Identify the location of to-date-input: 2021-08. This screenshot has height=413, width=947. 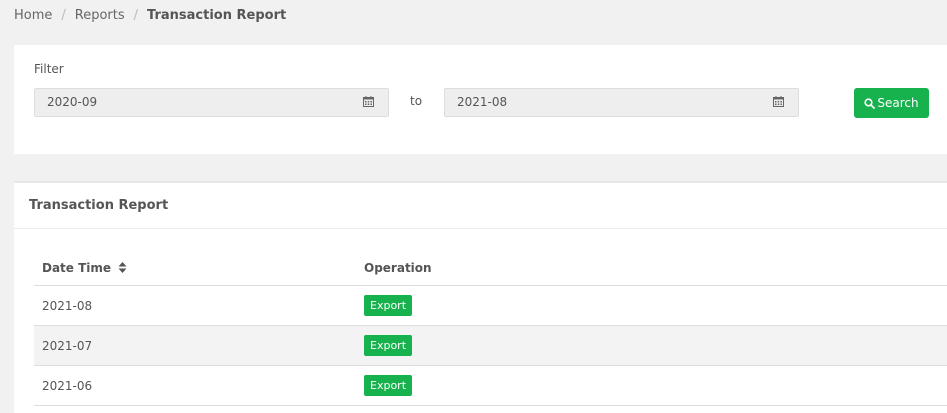
(621, 102).